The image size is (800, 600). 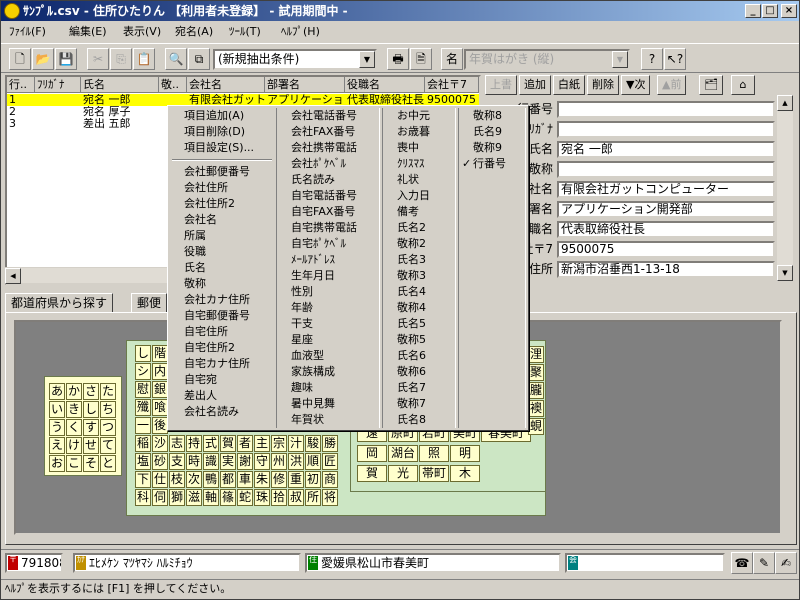 What do you see at coordinates (222, 132) in the screenshot?
I see `menu-item: 項目削除(D)` at bounding box center [222, 132].